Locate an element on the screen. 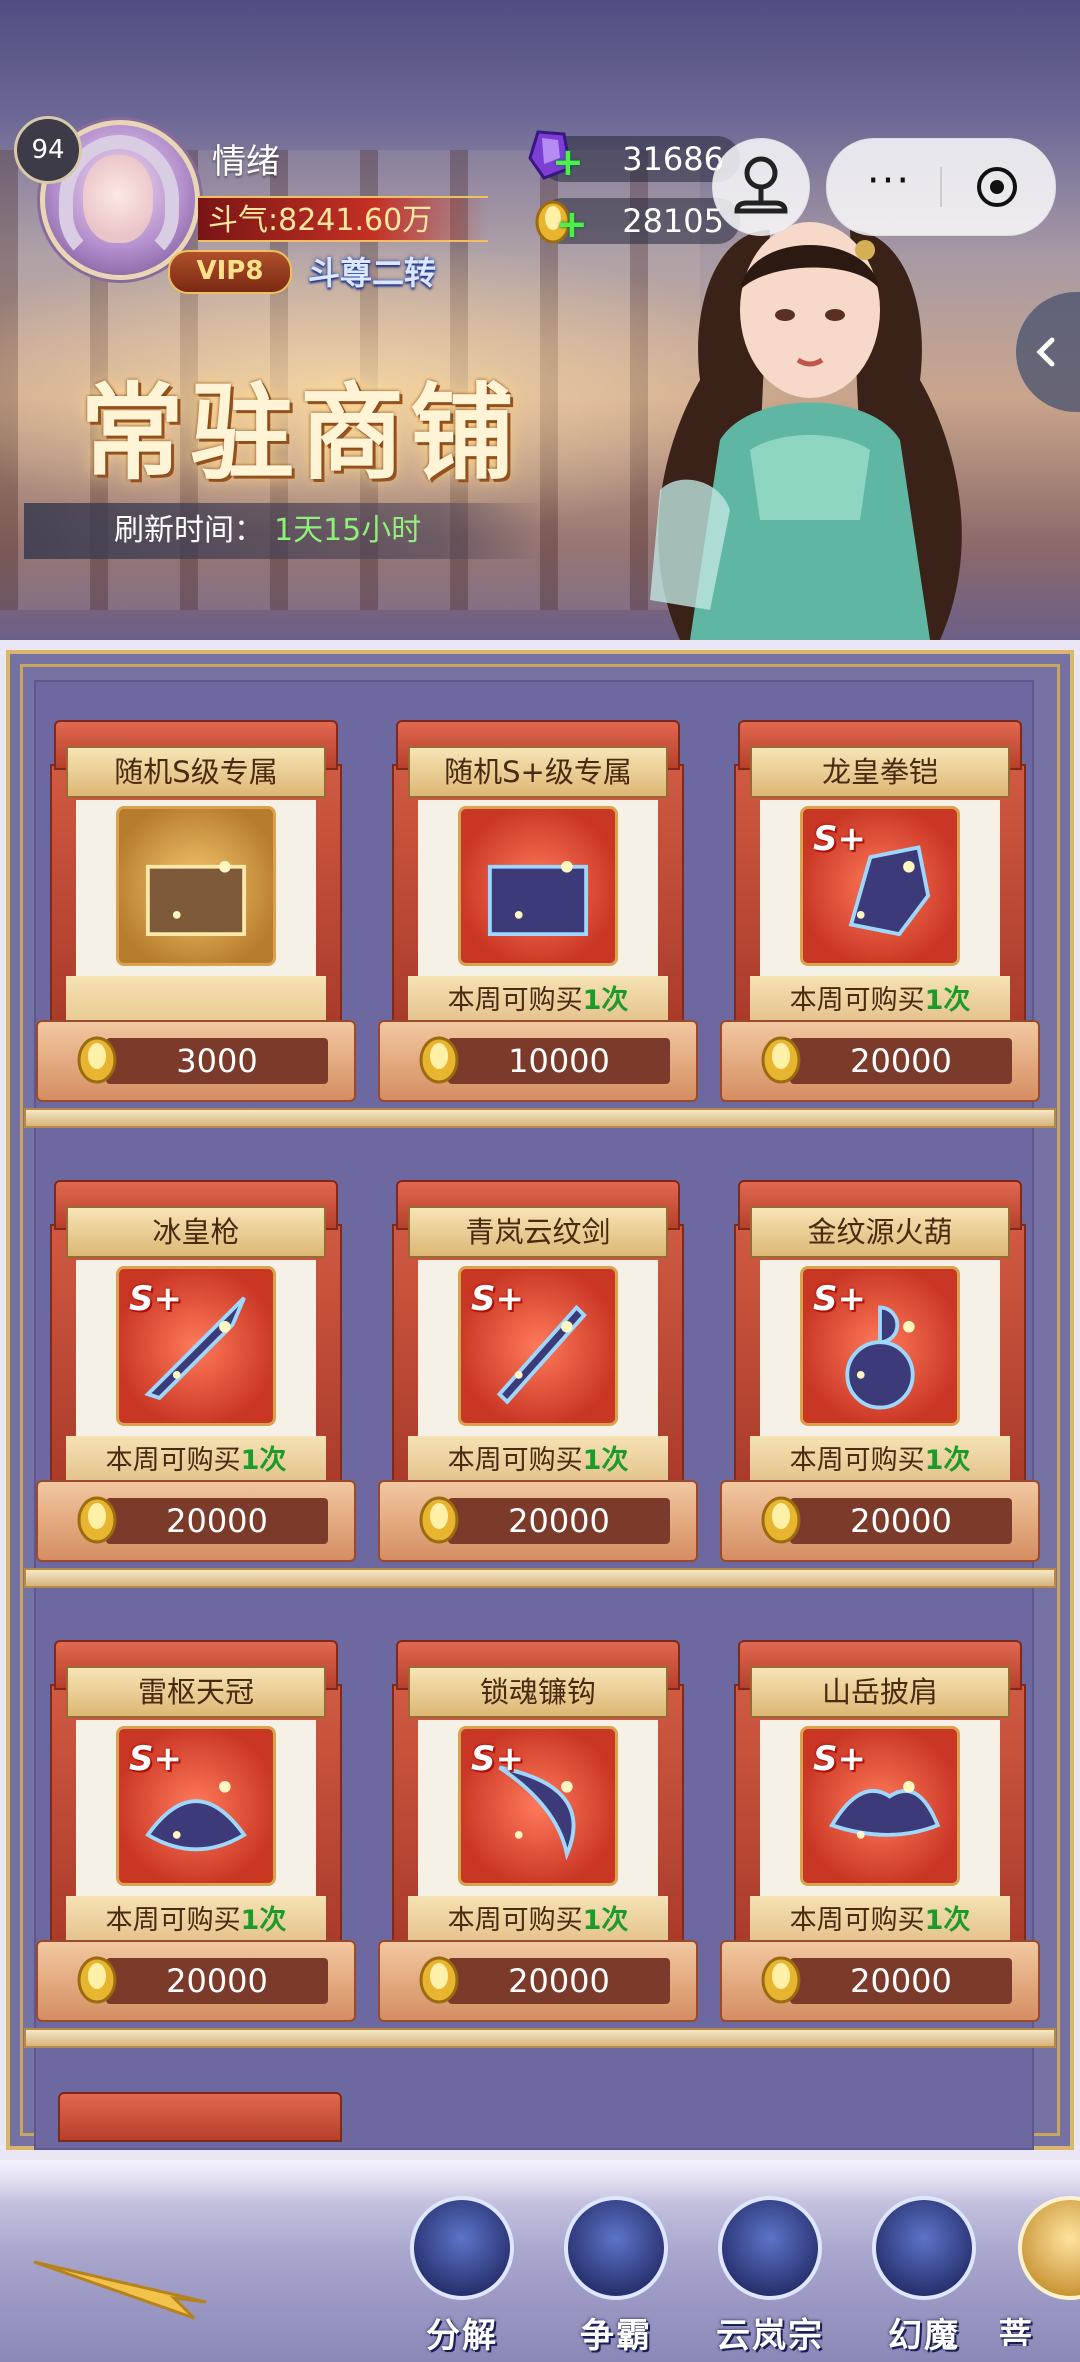 This screenshot has height=2362, width=1080. nav-sect: 云岚宗 is located at coordinates (770, 2276).